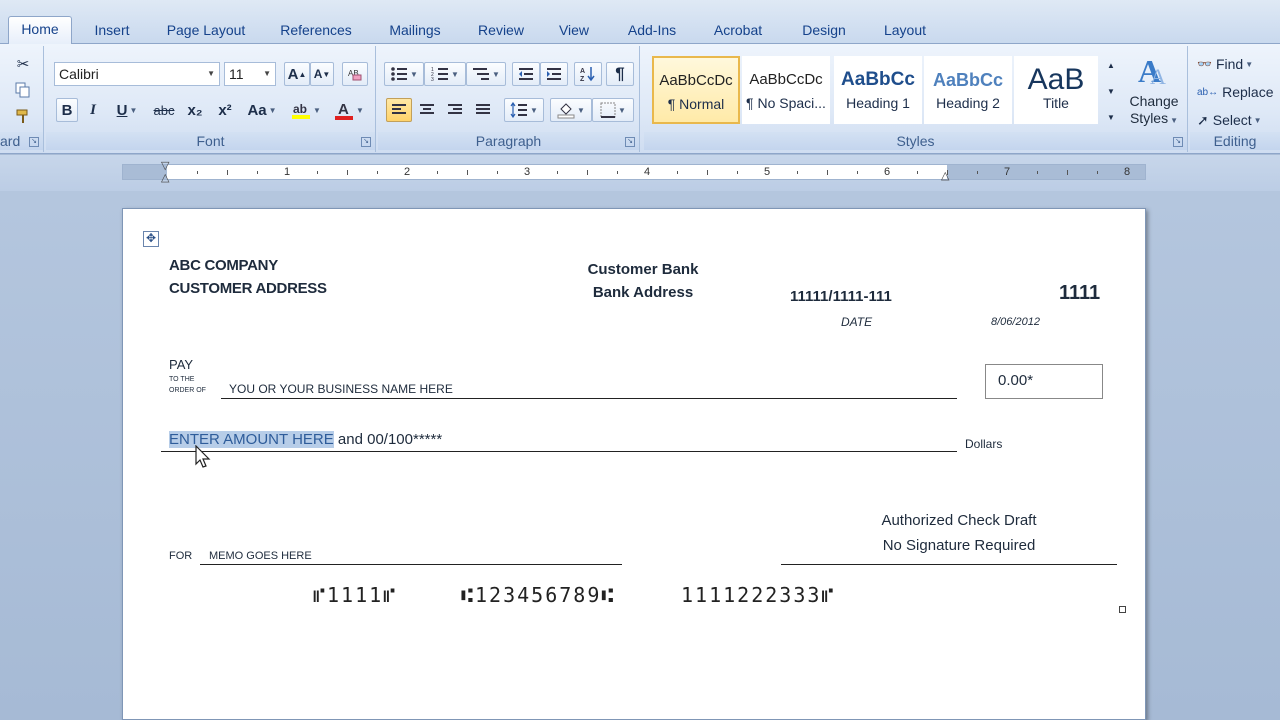  I want to click on micr-routing-number: ⑆123456789⑆, so click(538, 595).